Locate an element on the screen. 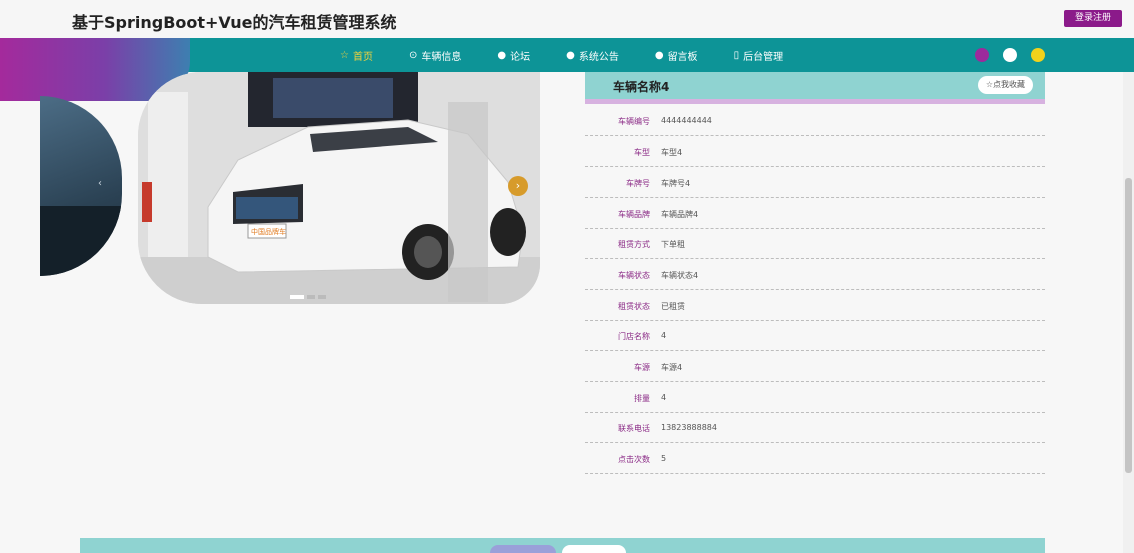 The image size is (1134, 553). field-label: 租赁方式 is located at coordinates (634, 244).